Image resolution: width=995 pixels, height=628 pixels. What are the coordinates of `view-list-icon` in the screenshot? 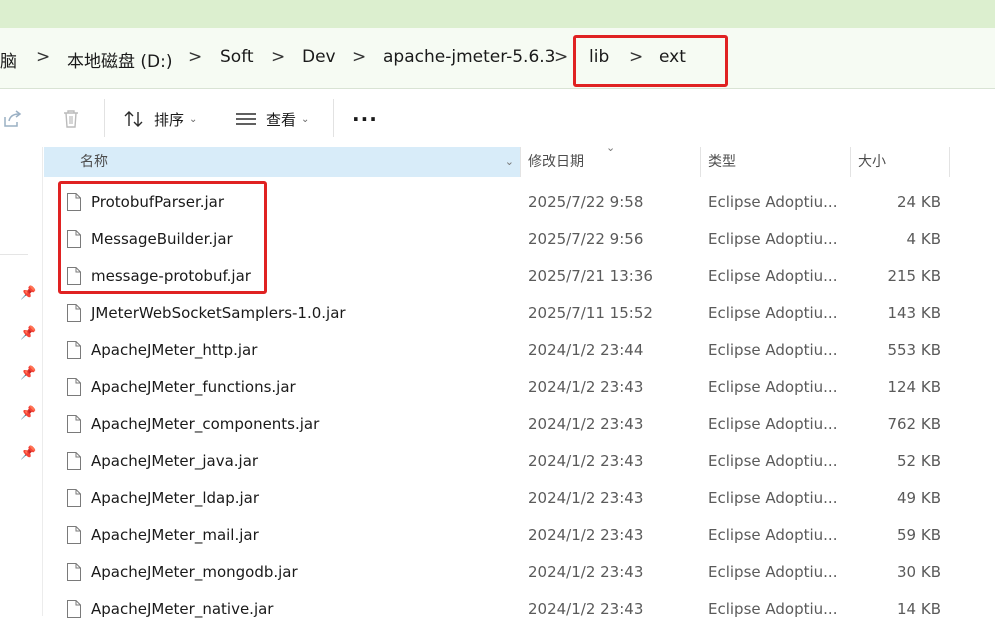 It's located at (246, 119).